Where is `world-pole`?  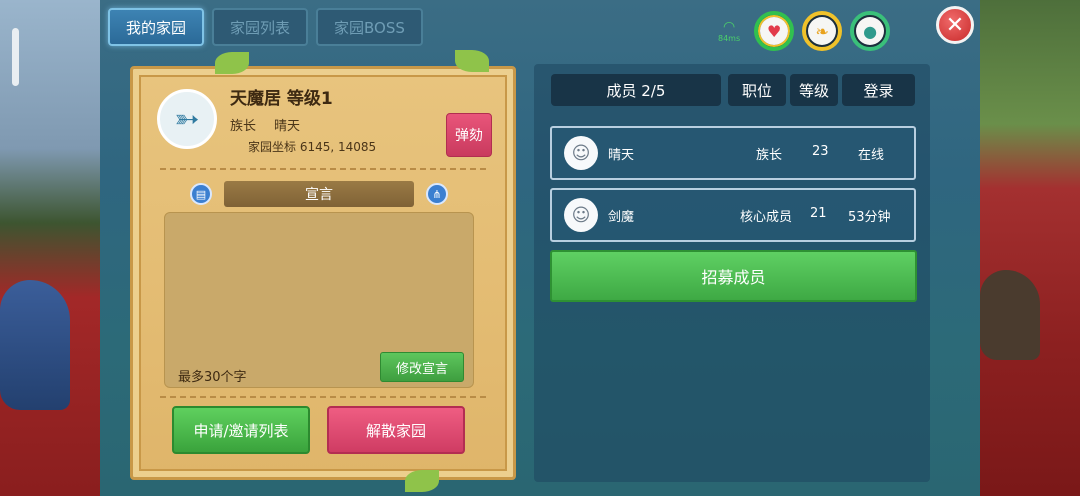 world-pole is located at coordinates (15, 57).